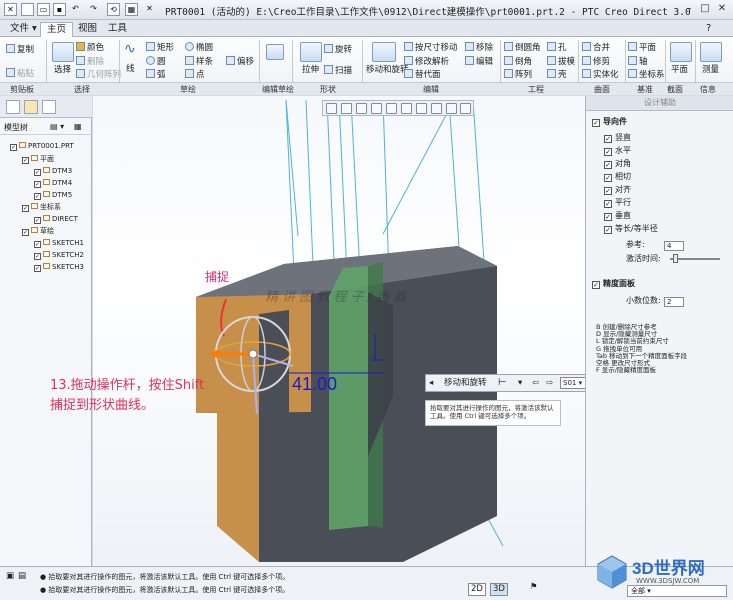  Describe the element at coordinates (638, 62) in the screenshot. I see `datum-axis-button: 轴` at that location.